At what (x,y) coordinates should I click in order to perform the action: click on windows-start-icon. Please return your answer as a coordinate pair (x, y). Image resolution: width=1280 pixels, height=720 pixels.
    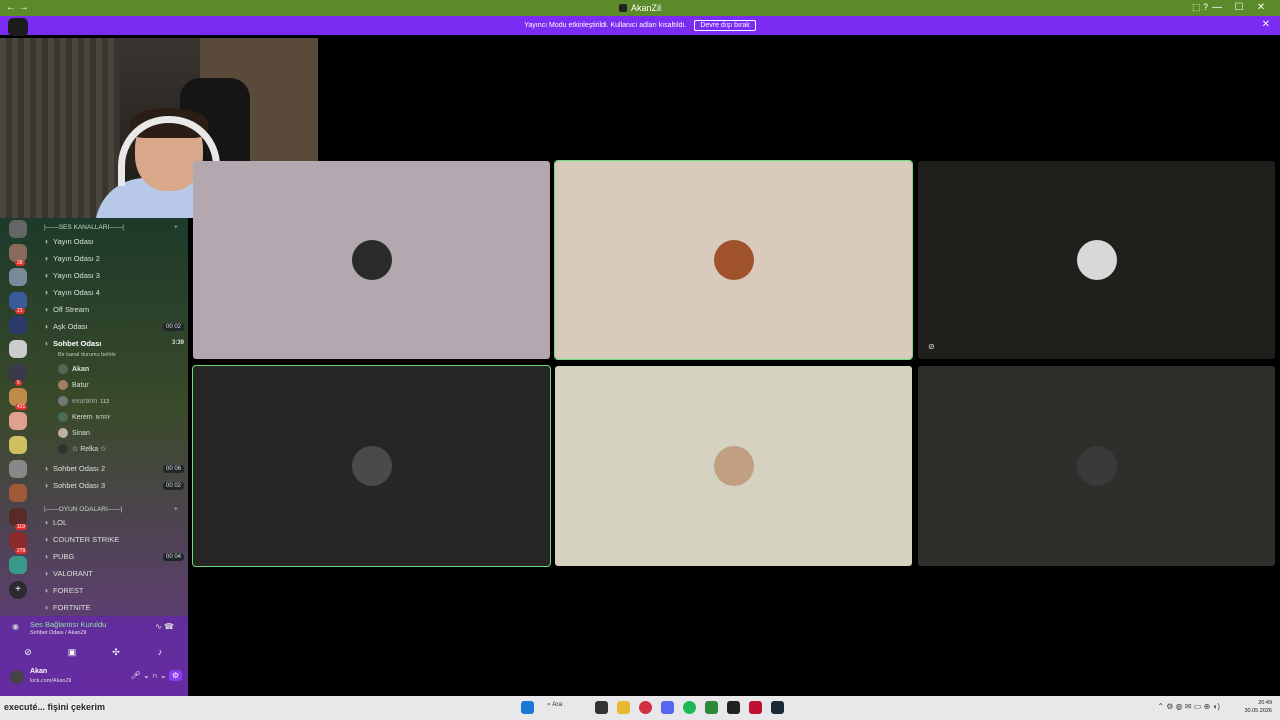
    Looking at the image, I should click on (527, 707).